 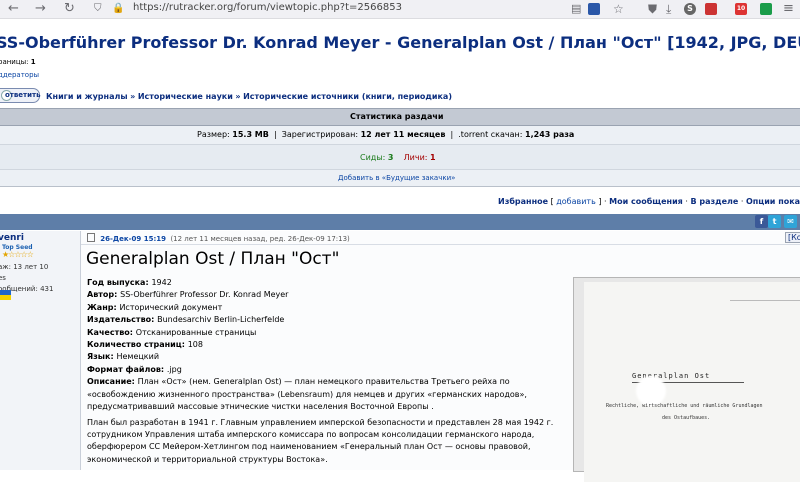 I want to click on my-messages-link: Мои сообщения, so click(x=646, y=201).